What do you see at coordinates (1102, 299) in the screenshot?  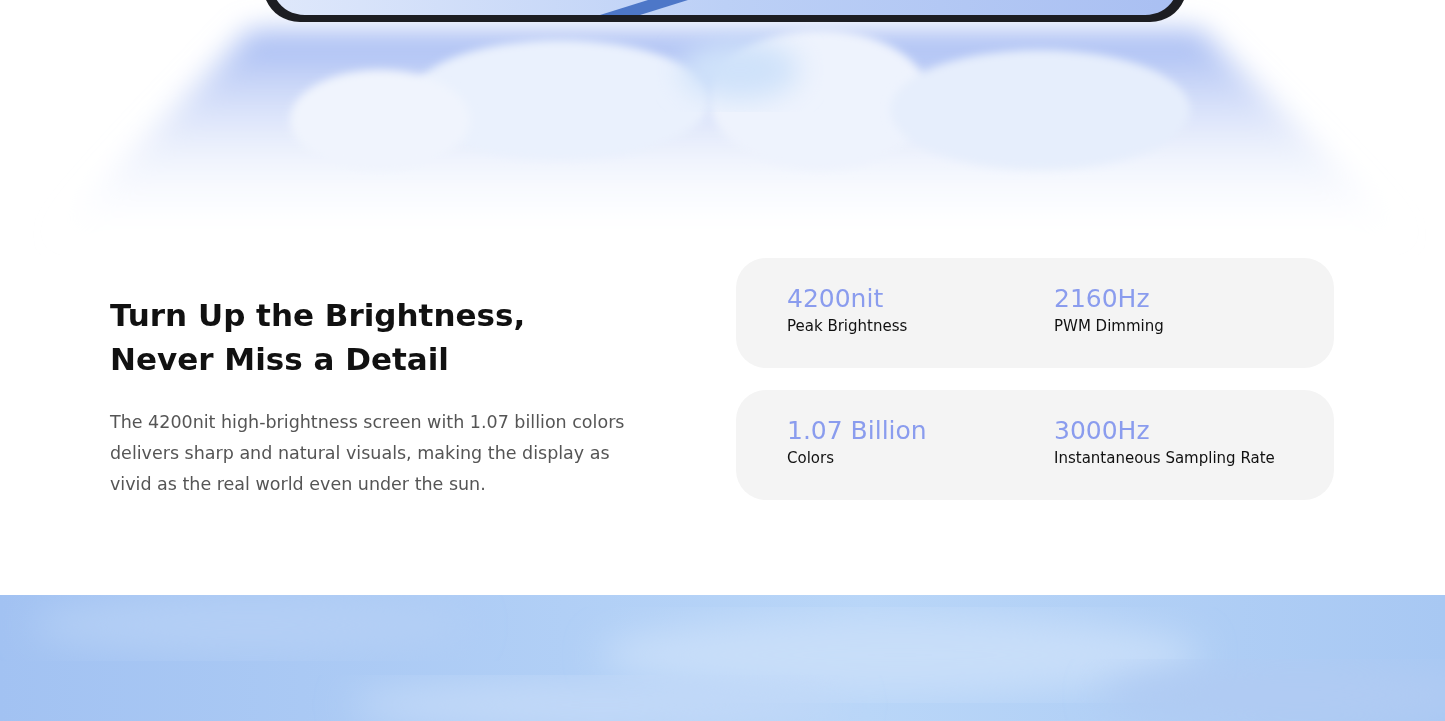 I see `stat-value: 2160Hz` at bounding box center [1102, 299].